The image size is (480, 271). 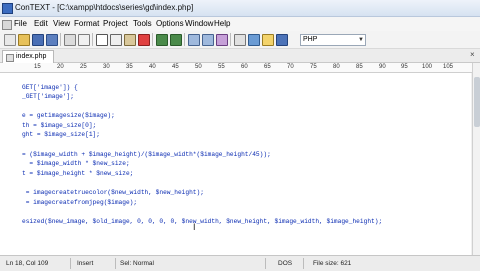 I want to click on edit-mode: Insert, so click(x=85, y=263).